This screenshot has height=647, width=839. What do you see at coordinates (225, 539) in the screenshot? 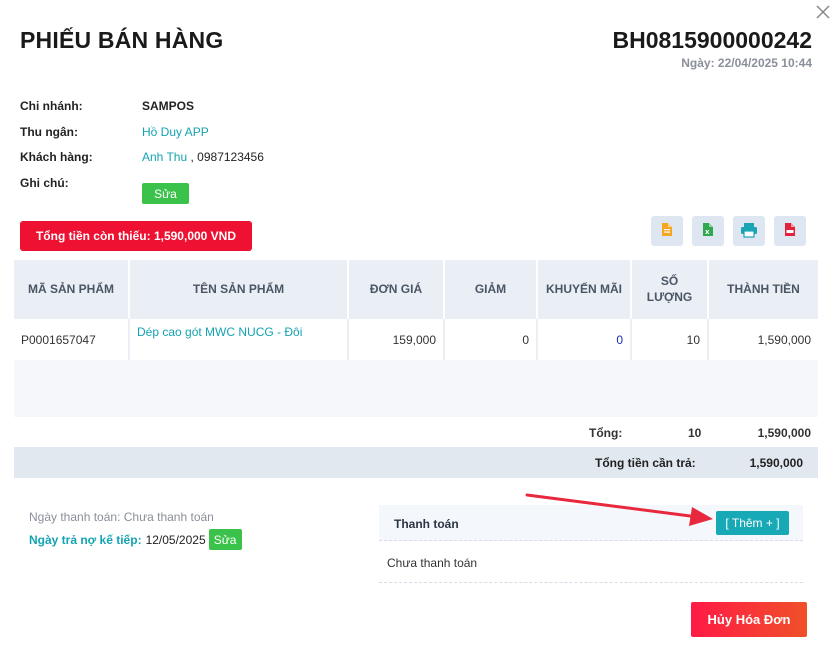
I see `edit-due-date-button: Sửa` at bounding box center [225, 539].